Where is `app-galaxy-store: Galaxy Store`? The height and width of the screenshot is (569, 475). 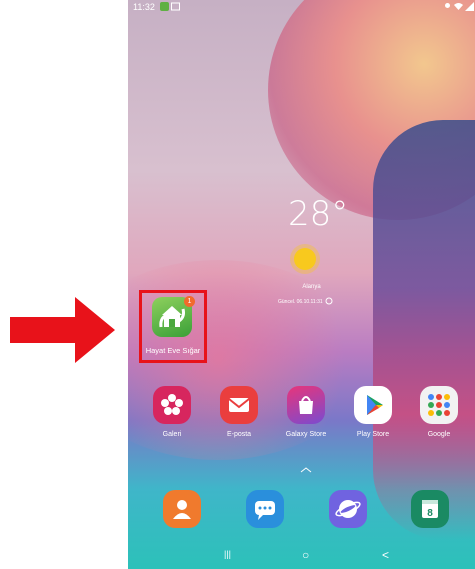 app-galaxy-store: Galaxy Store is located at coordinates (306, 412).